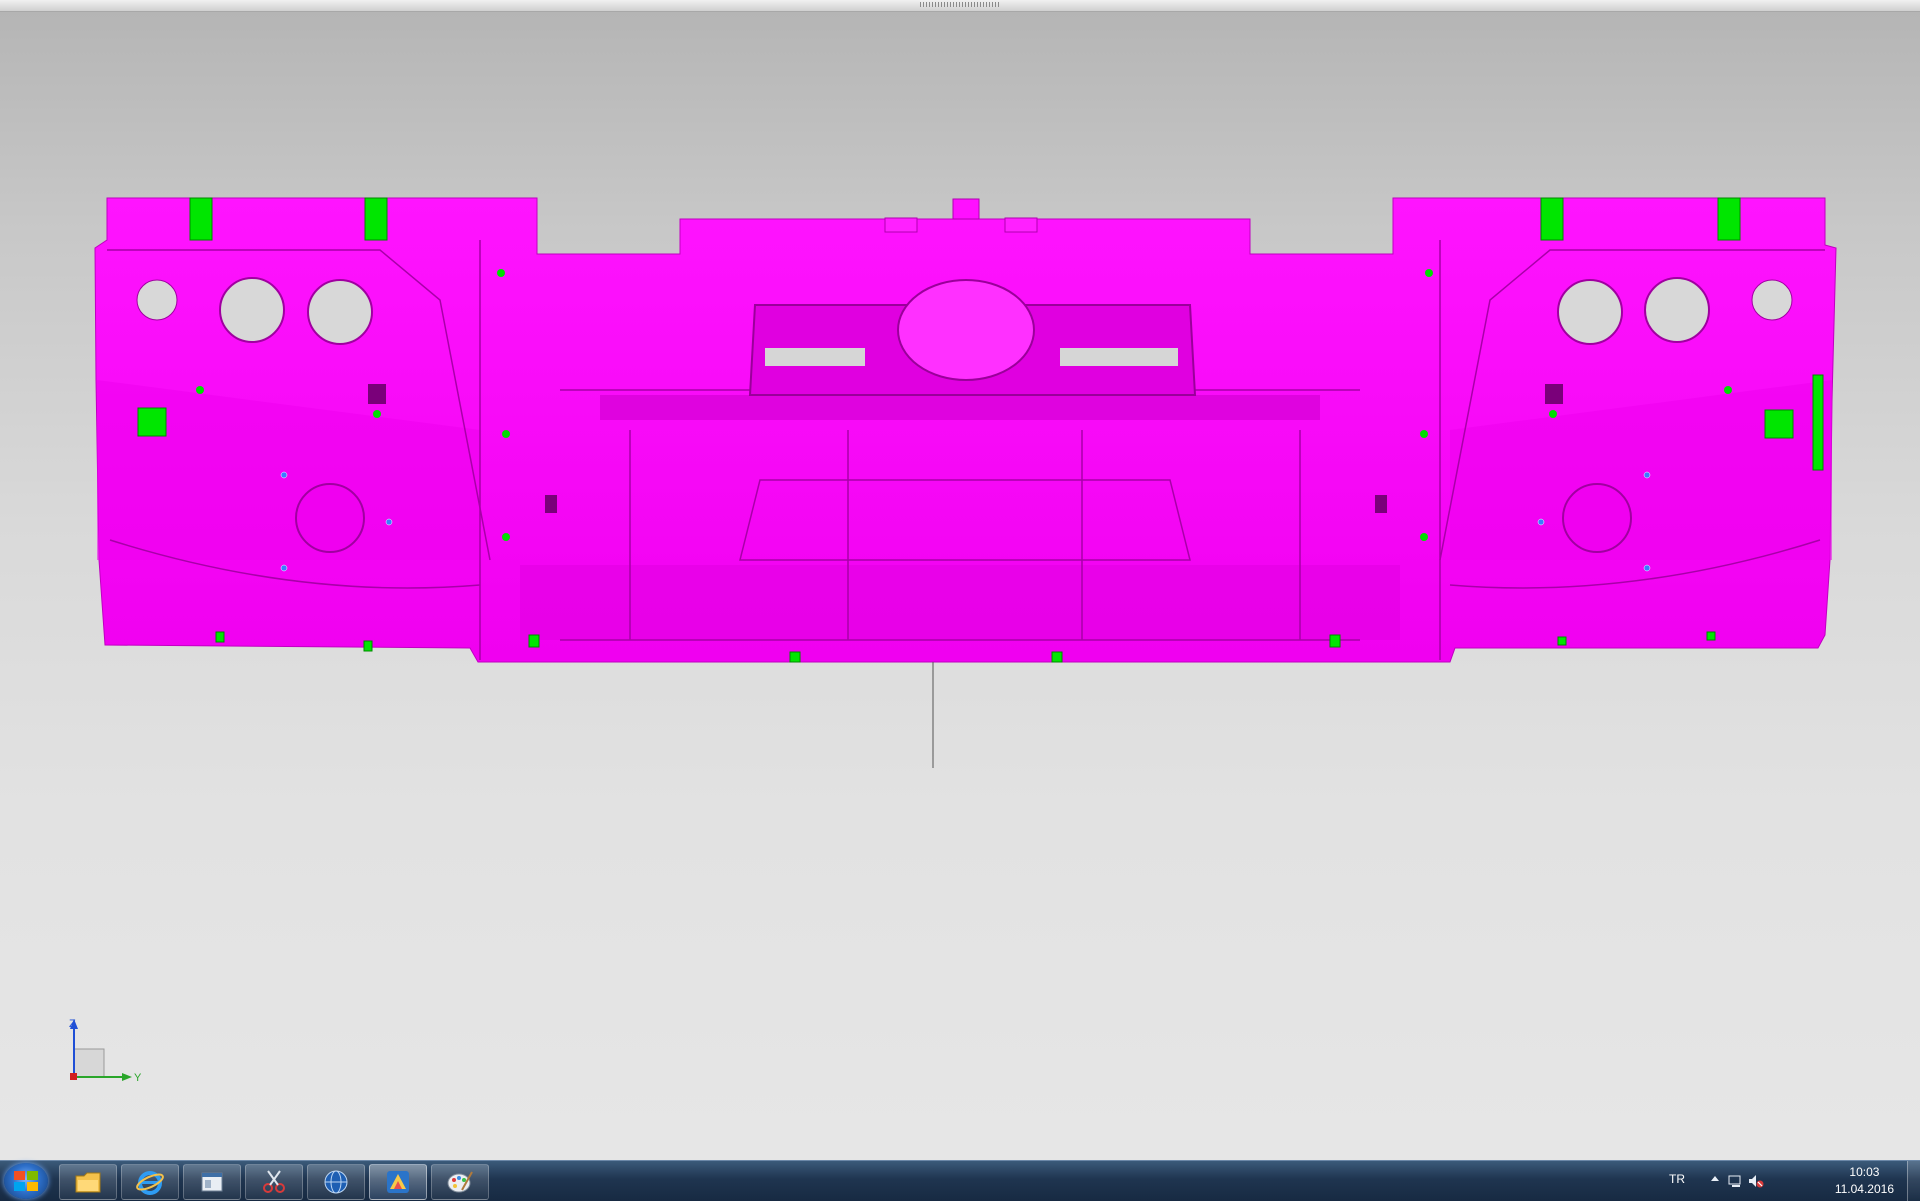  Describe the element at coordinates (1913, 1181) in the screenshot. I see `show-desktop-button` at that location.